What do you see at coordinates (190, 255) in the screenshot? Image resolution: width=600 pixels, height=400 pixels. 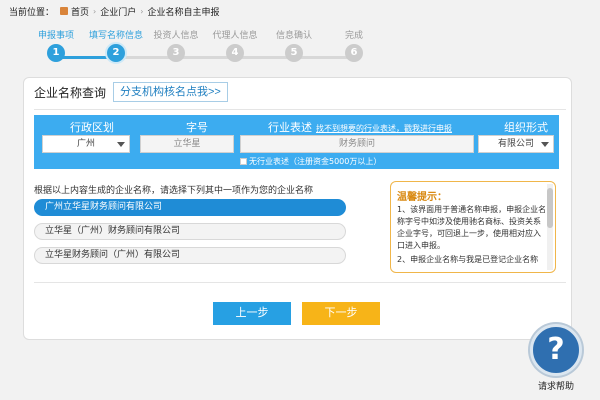 I see `name-option-3: 立华星财务顾问（广州）有限公司` at bounding box center [190, 255].